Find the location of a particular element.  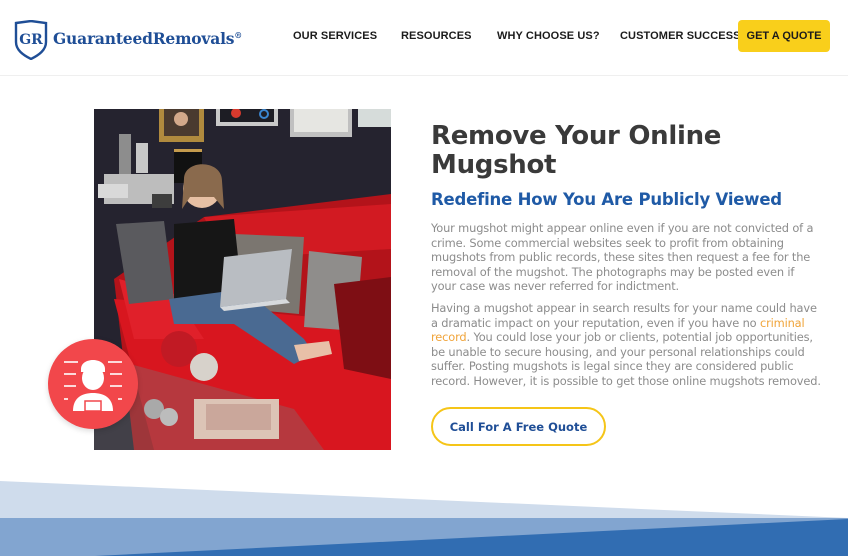

logo-text: GuaranteedRemovals® is located at coordinates (147, 38).